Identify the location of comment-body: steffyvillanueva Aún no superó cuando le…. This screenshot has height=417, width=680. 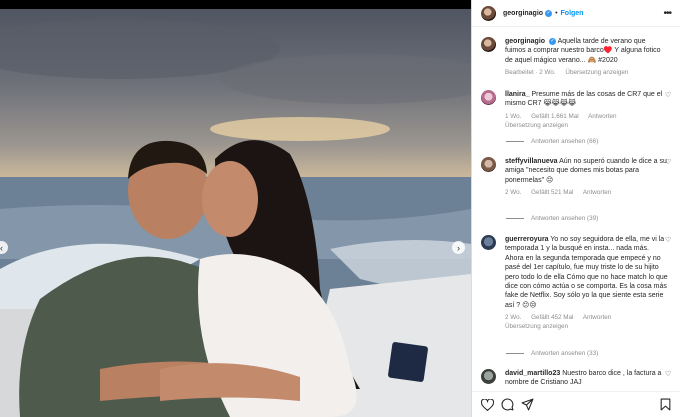
(586, 177).